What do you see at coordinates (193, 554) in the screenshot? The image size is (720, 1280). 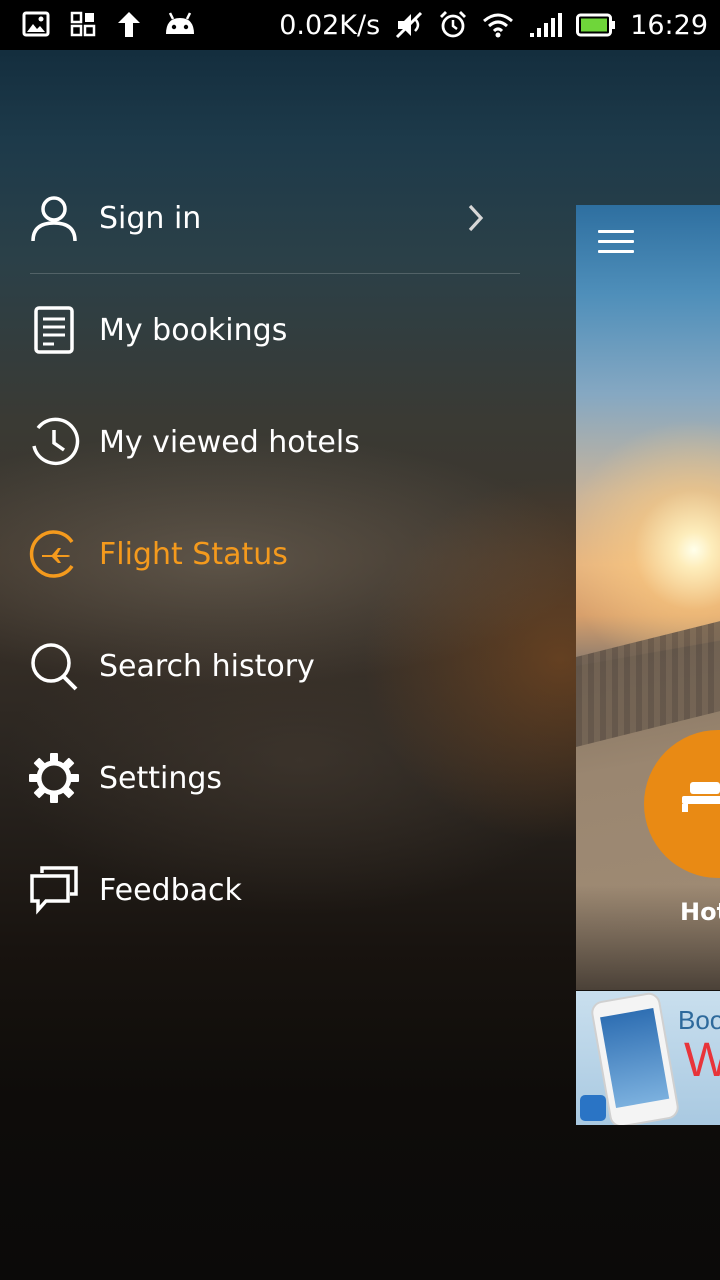 I see `menu-item-label: Flight Status` at bounding box center [193, 554].